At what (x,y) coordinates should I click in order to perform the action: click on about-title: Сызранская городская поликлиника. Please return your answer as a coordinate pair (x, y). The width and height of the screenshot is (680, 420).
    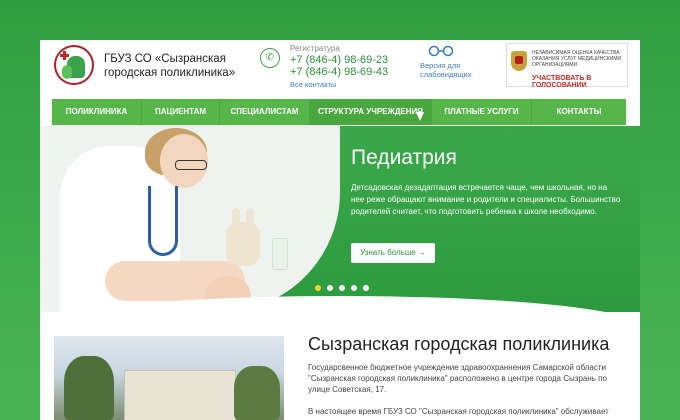
    Looking at the image, I should click on (459, 344).